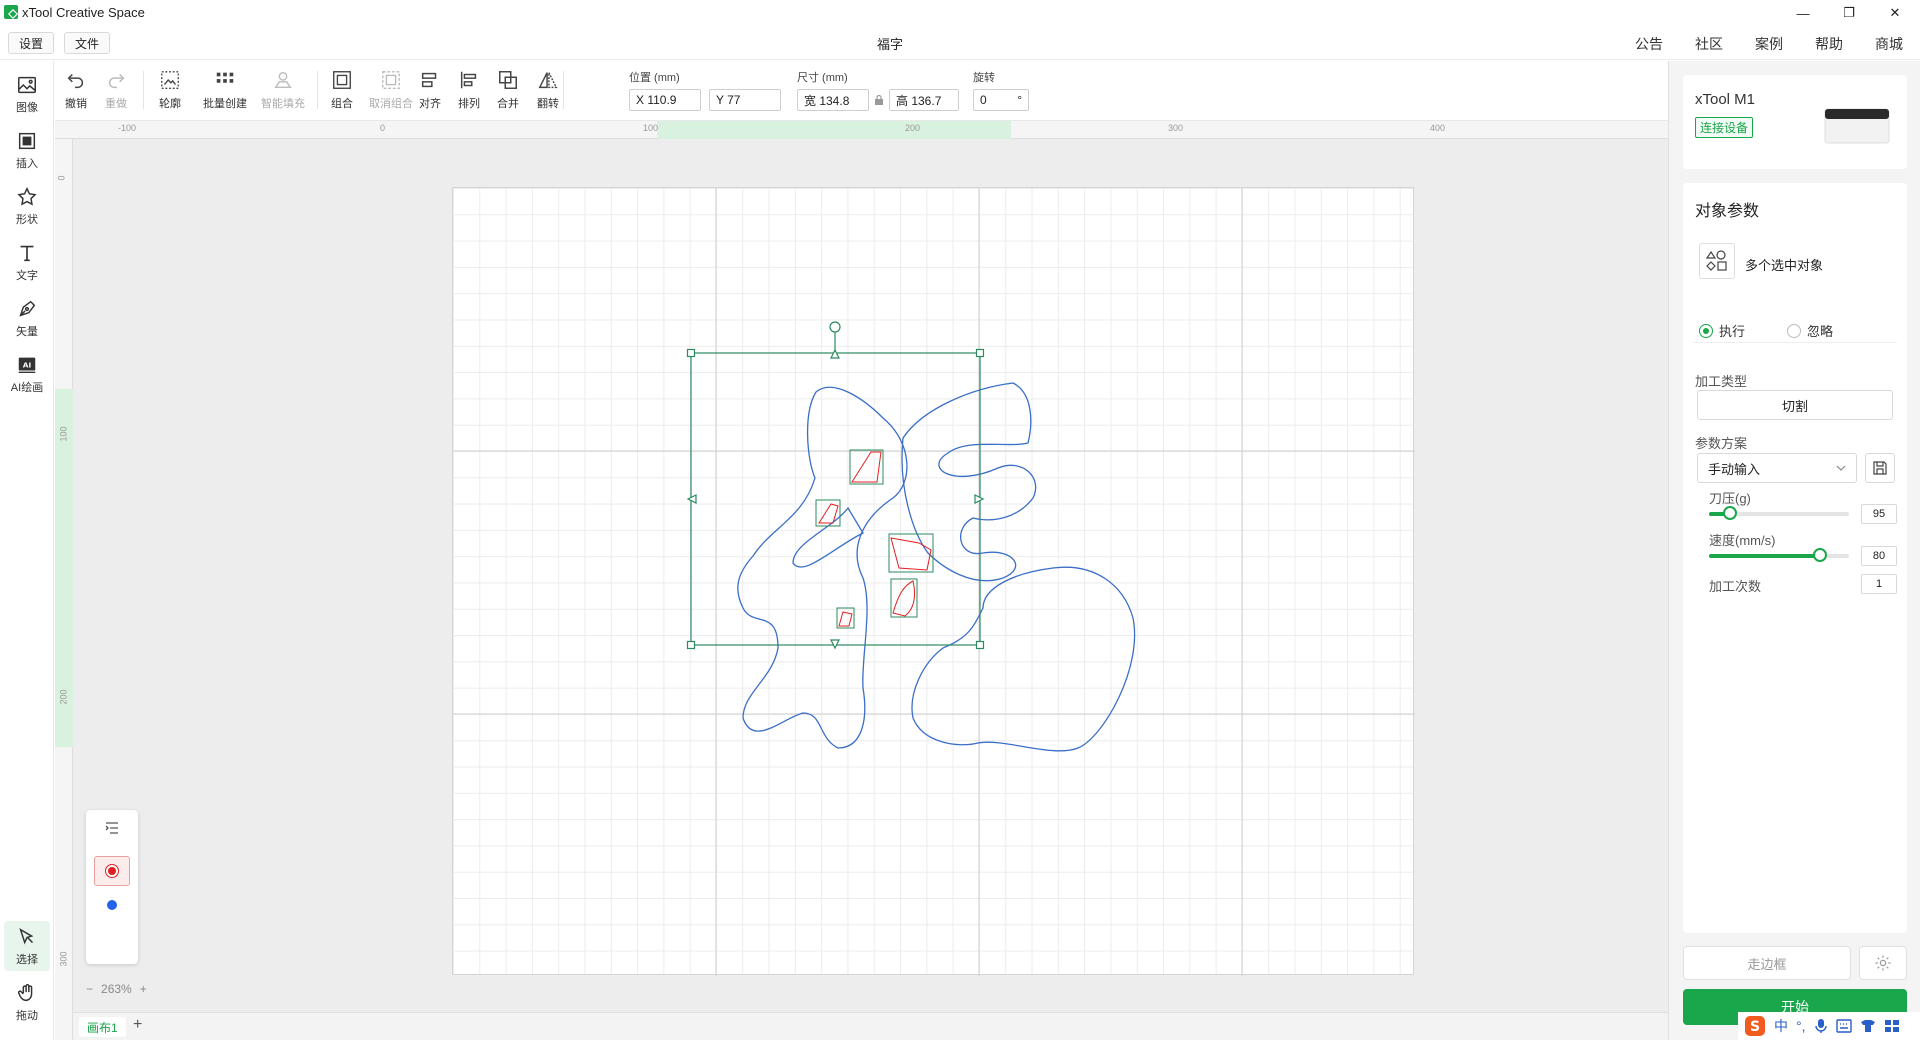 The width and height of the screenshot is (1920, 1040). What do you see at coordinates (879, 100) in the screenshot?
I see `lock-icon` at bounding box center [879, 100].